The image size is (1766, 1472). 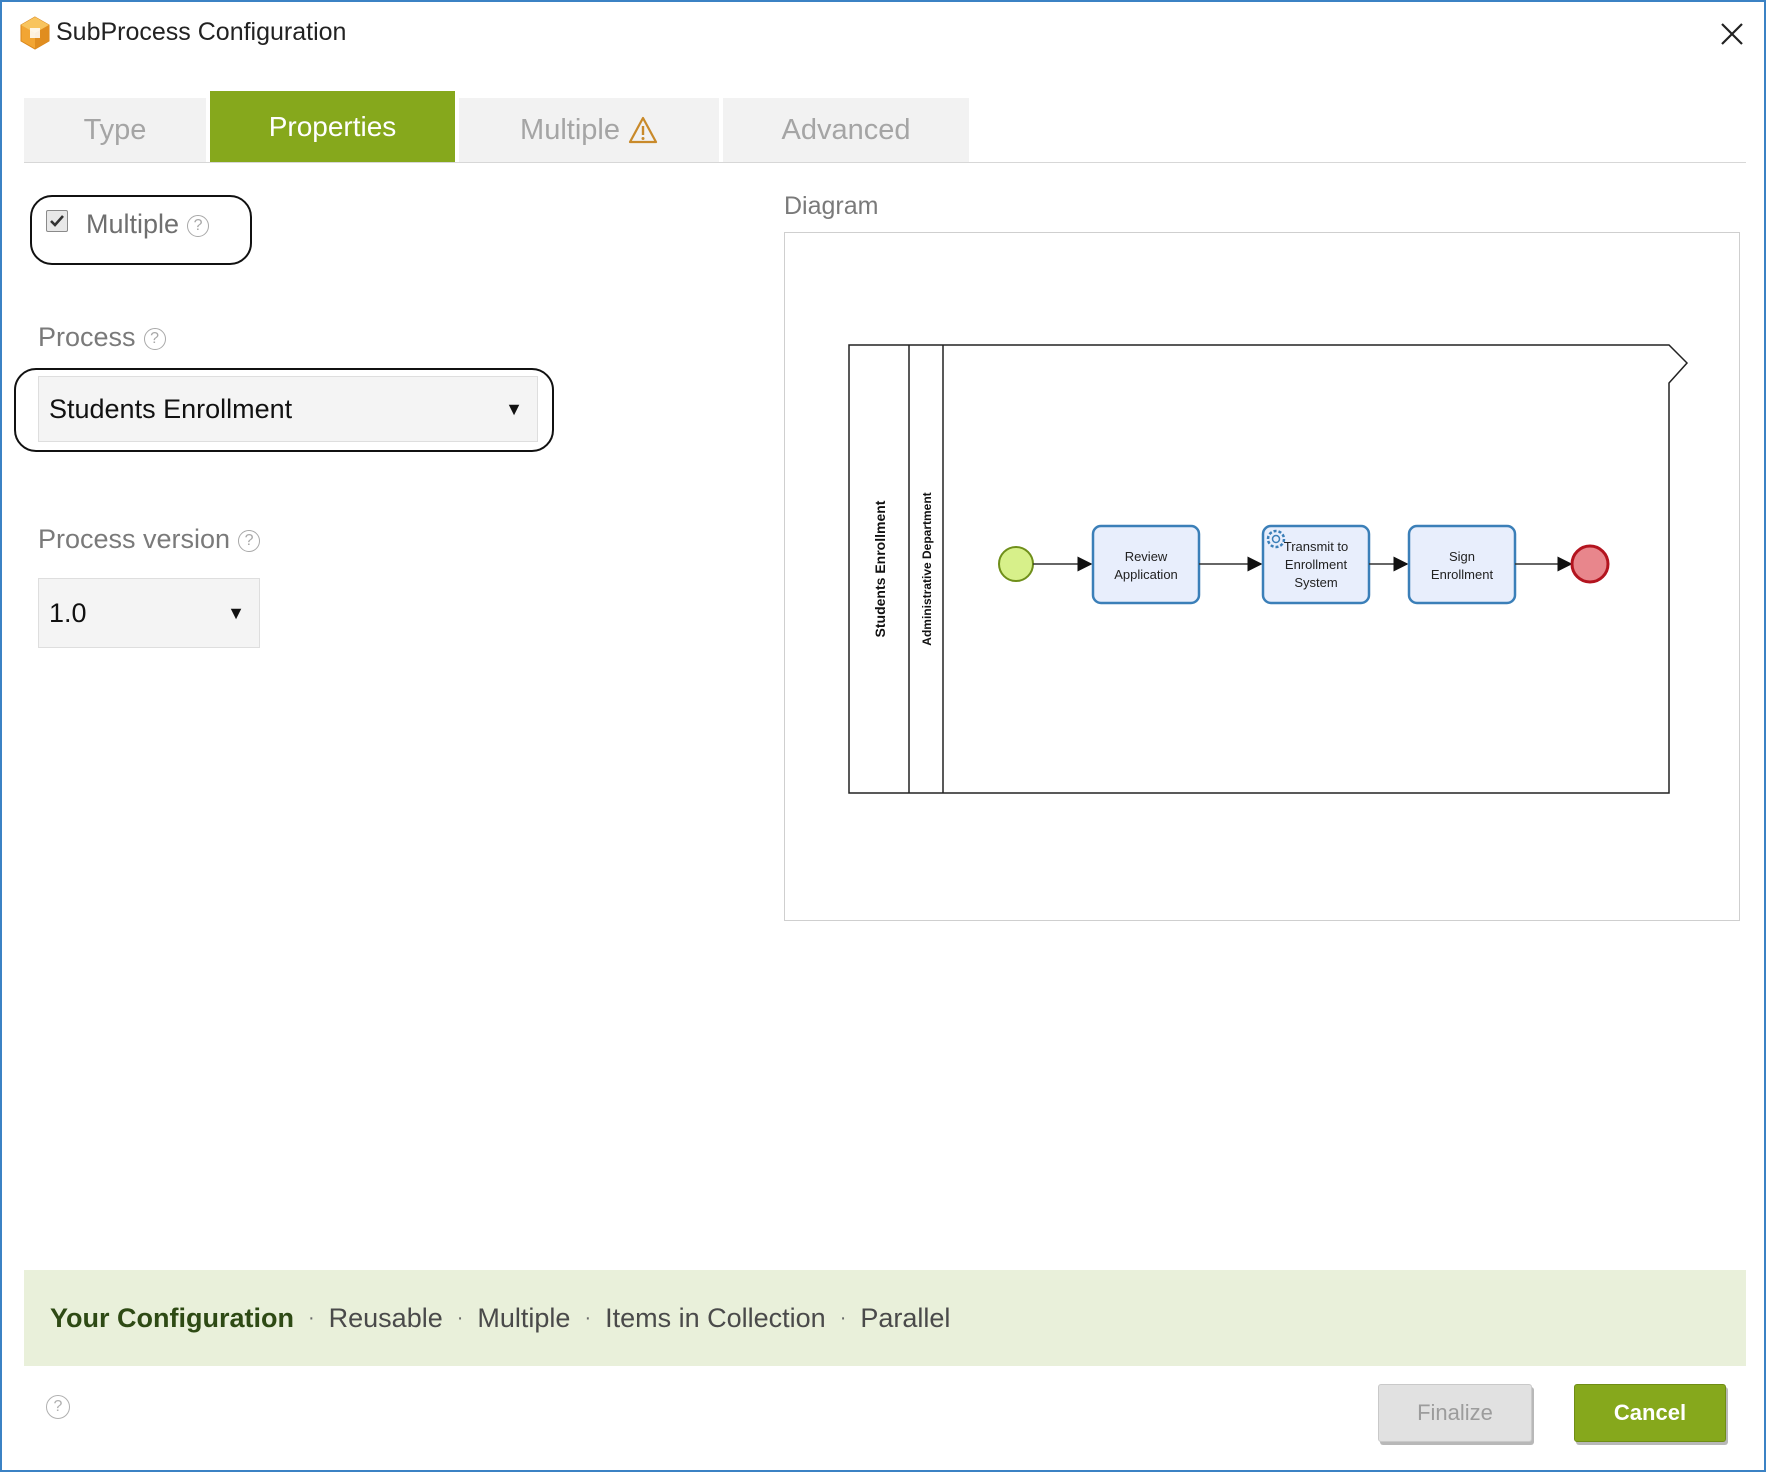 I want to click on tab-multiple: Multiple, so click(x=589, y=130).